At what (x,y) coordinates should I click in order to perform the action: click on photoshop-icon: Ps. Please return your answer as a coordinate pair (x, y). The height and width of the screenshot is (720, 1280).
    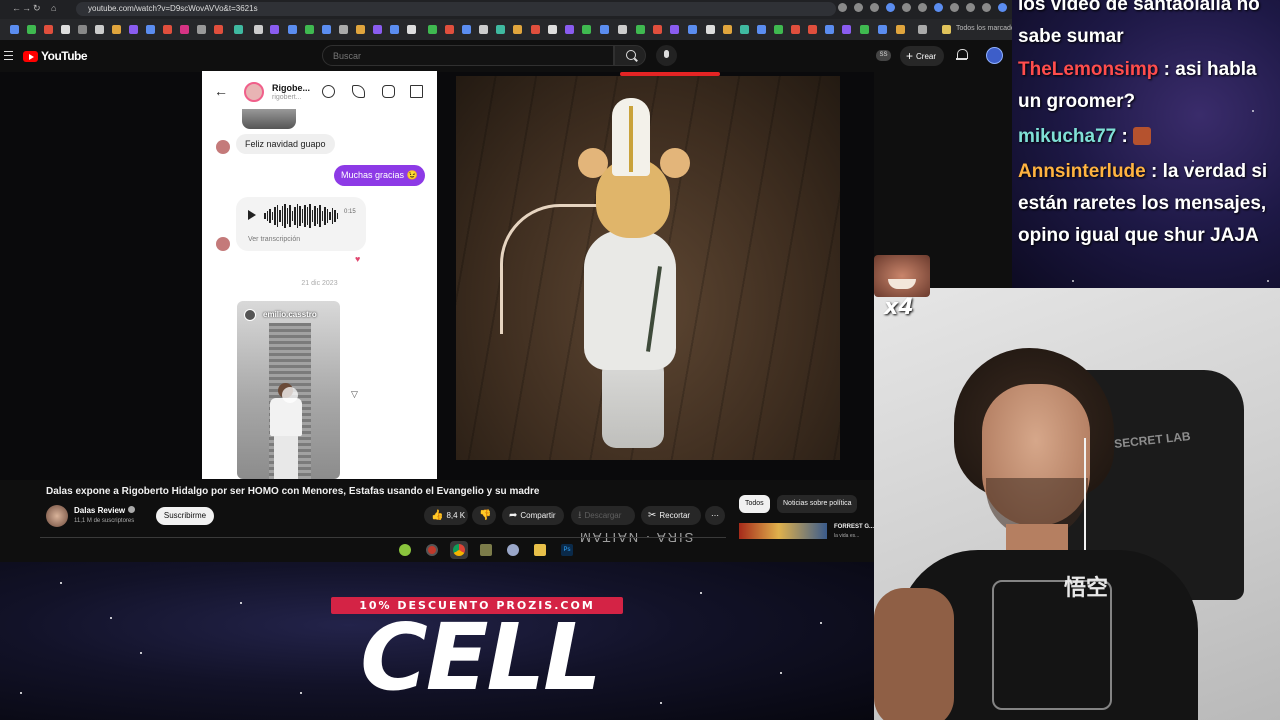
    Looking at the image, I should click on (567, 550).